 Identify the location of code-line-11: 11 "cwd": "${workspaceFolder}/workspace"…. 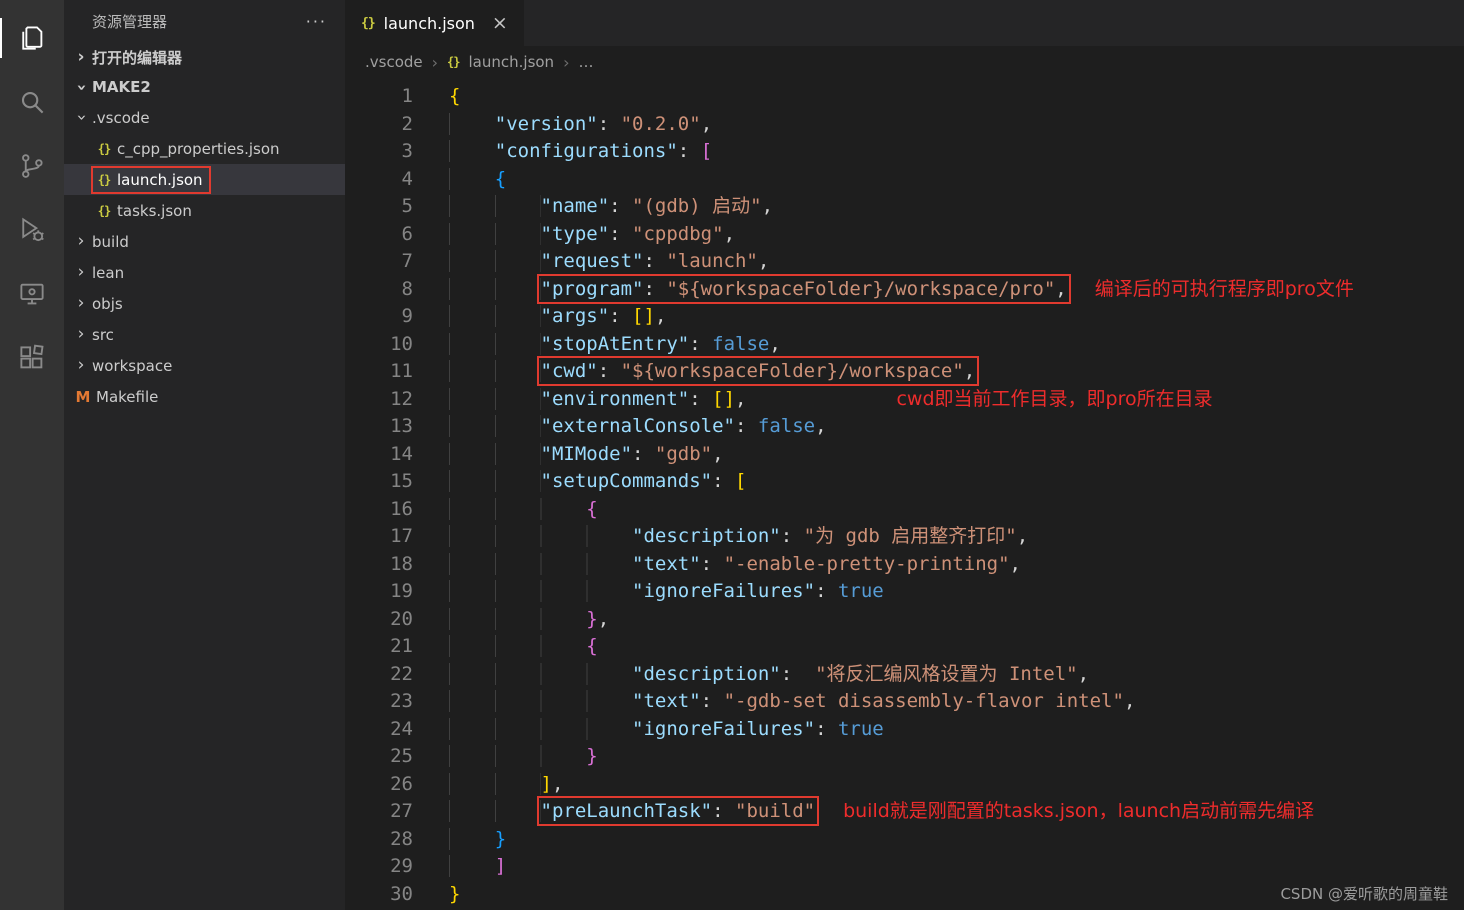
(904, 371).